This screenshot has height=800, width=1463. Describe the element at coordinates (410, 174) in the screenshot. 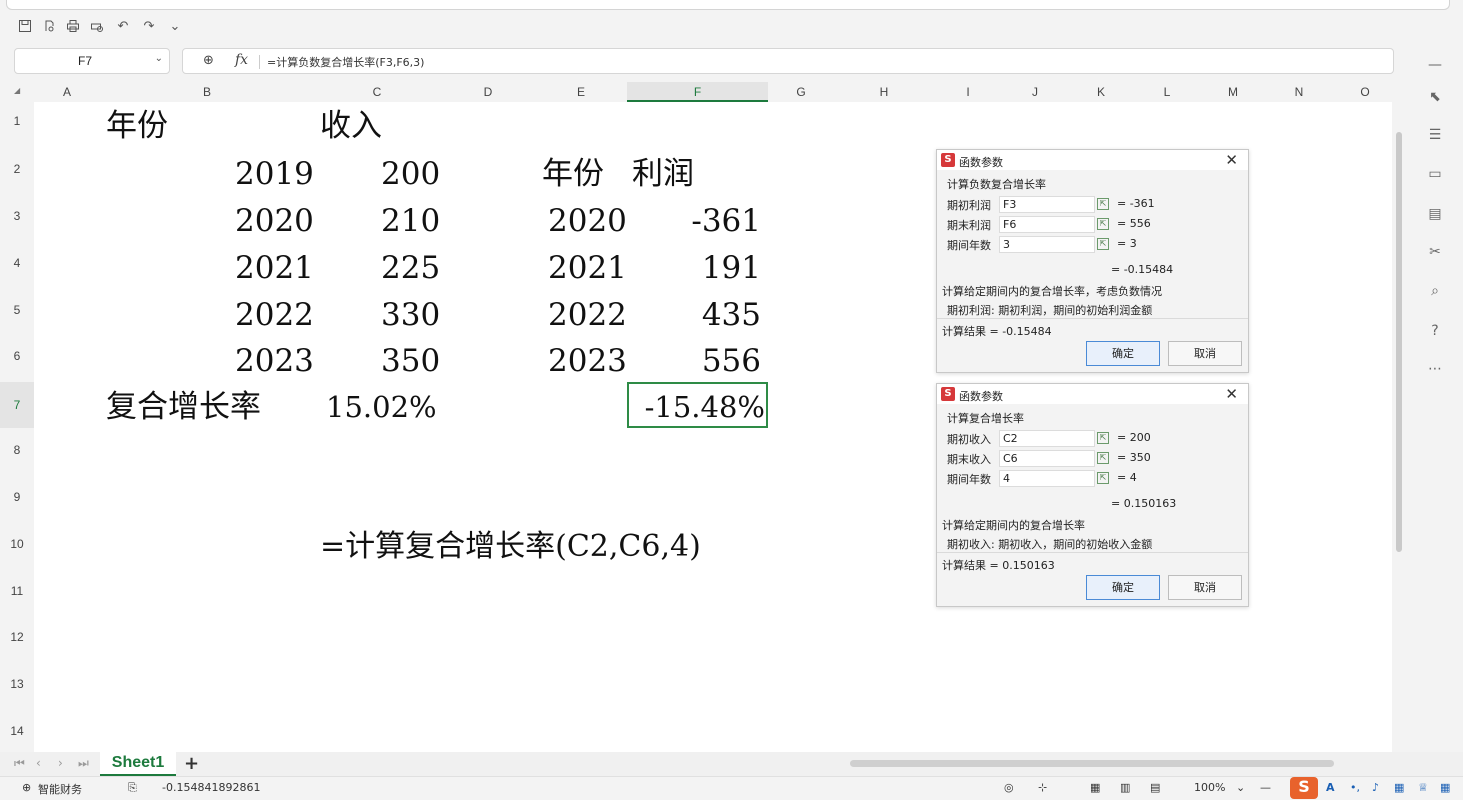

I see `cell-c2: 200` at that location.